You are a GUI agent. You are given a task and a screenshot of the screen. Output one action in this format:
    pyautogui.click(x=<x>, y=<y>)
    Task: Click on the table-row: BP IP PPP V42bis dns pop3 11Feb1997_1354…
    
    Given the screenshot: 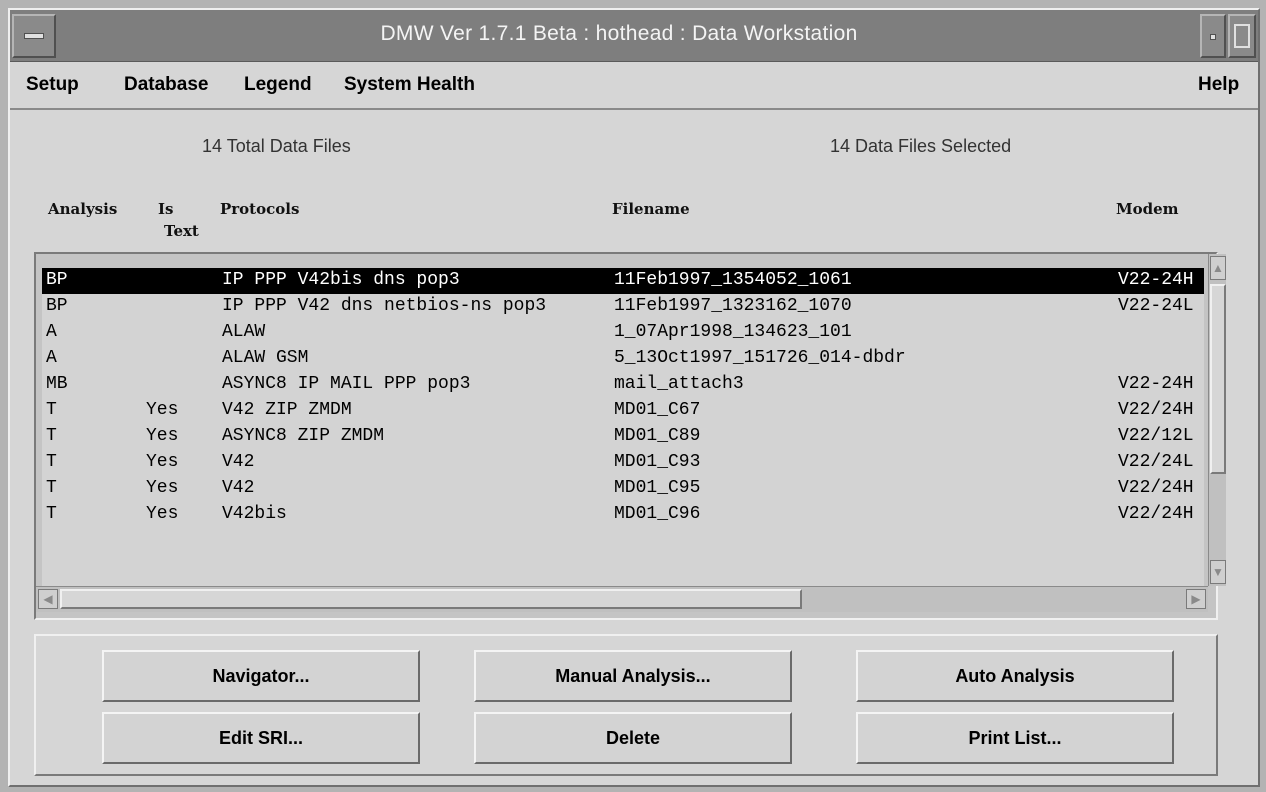 What is the action you would take?
    pyautogui.click(x=623, y=281)
    